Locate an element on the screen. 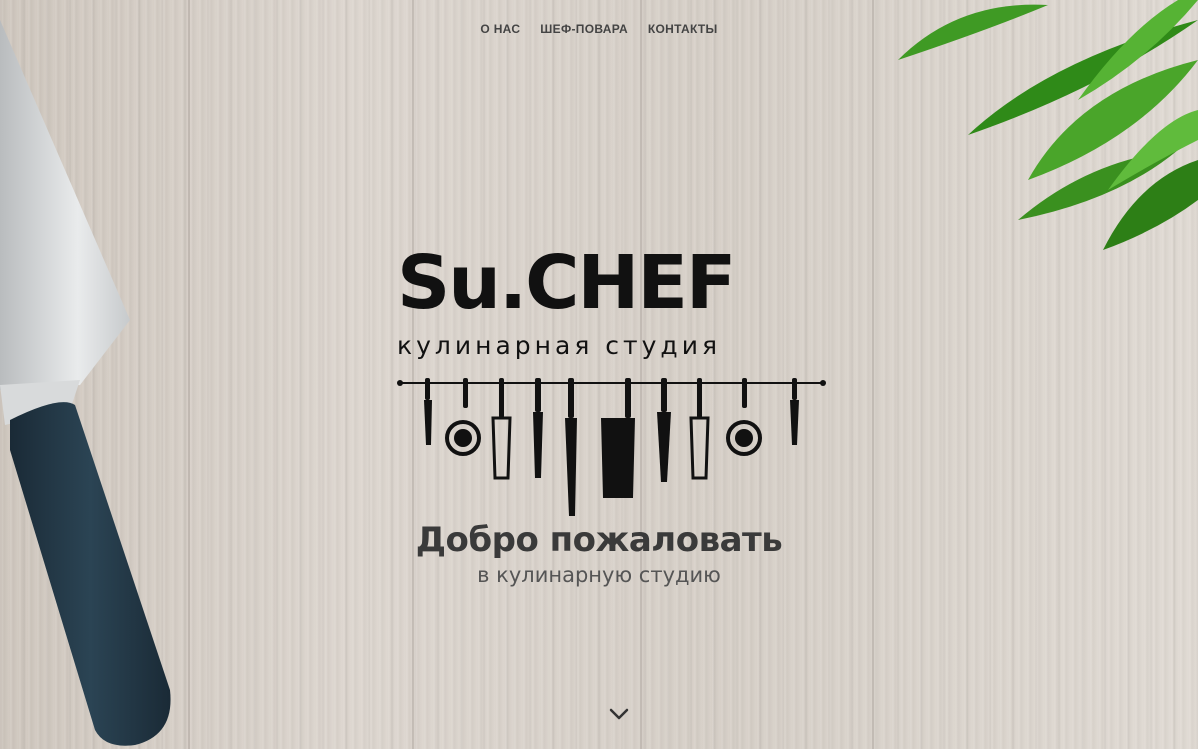 Image resolution: width=1198 pixels, height=749 pixels. knife-image is located at coordinates (85, 383).